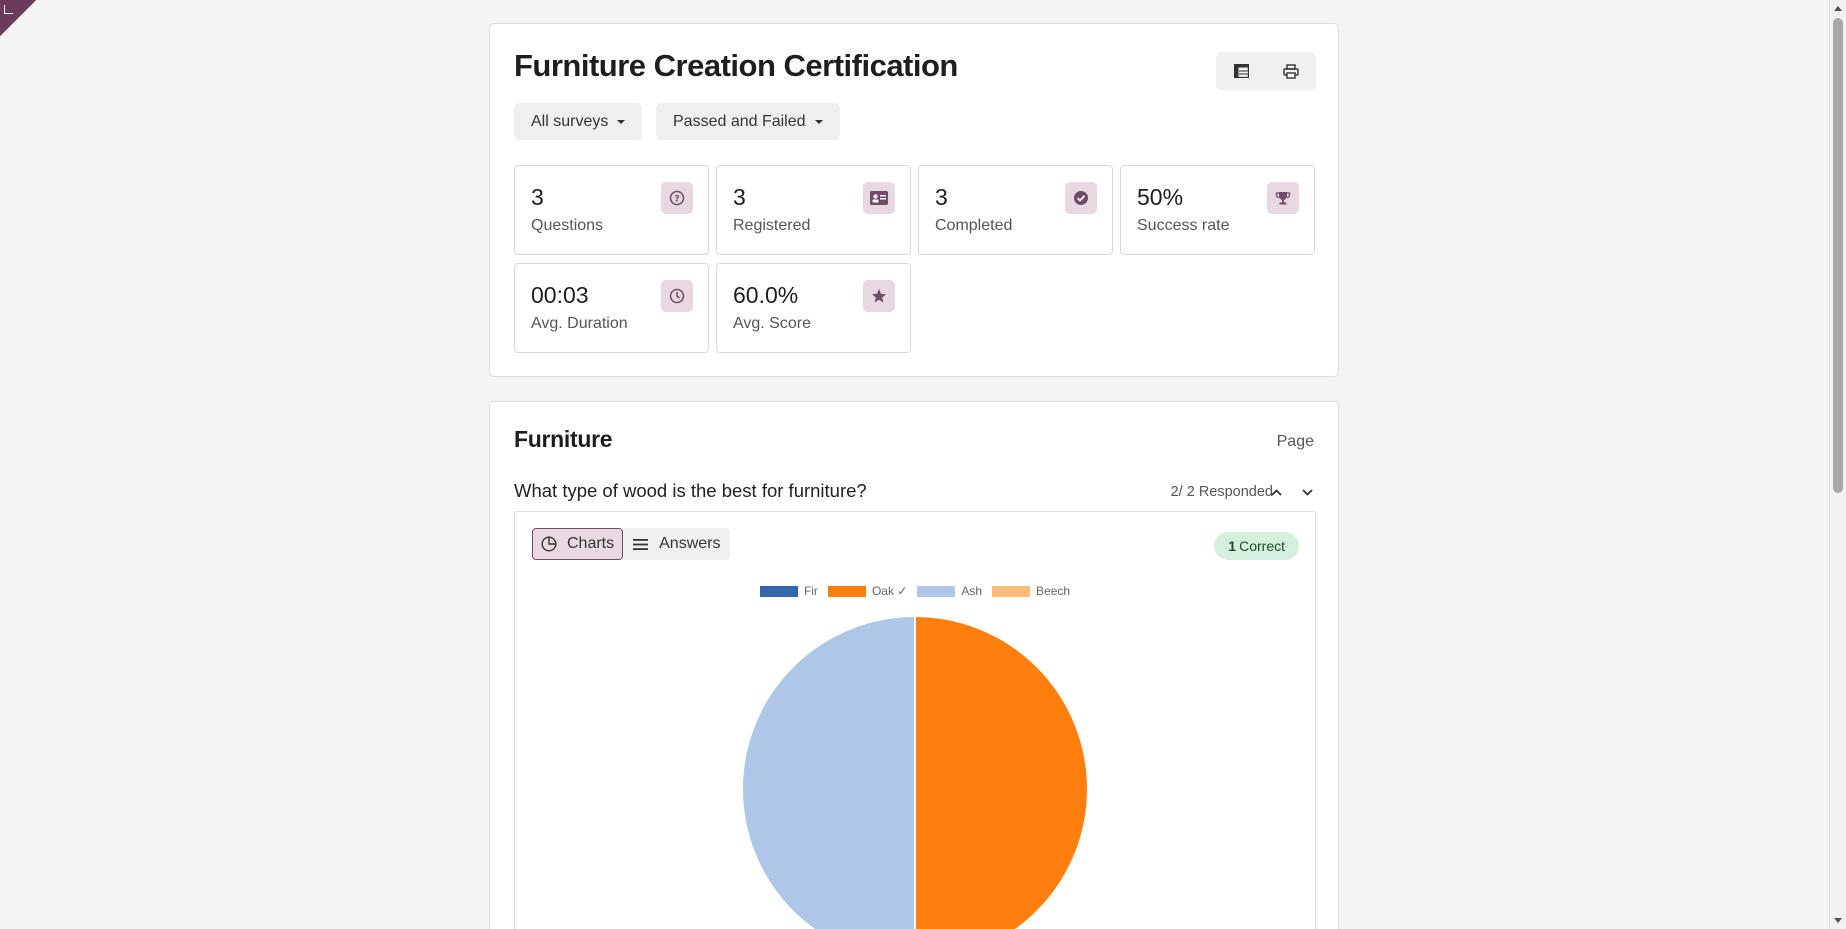 The image size is (1846, 929). I want to click on answers-pie-chart, so click(915, 771).